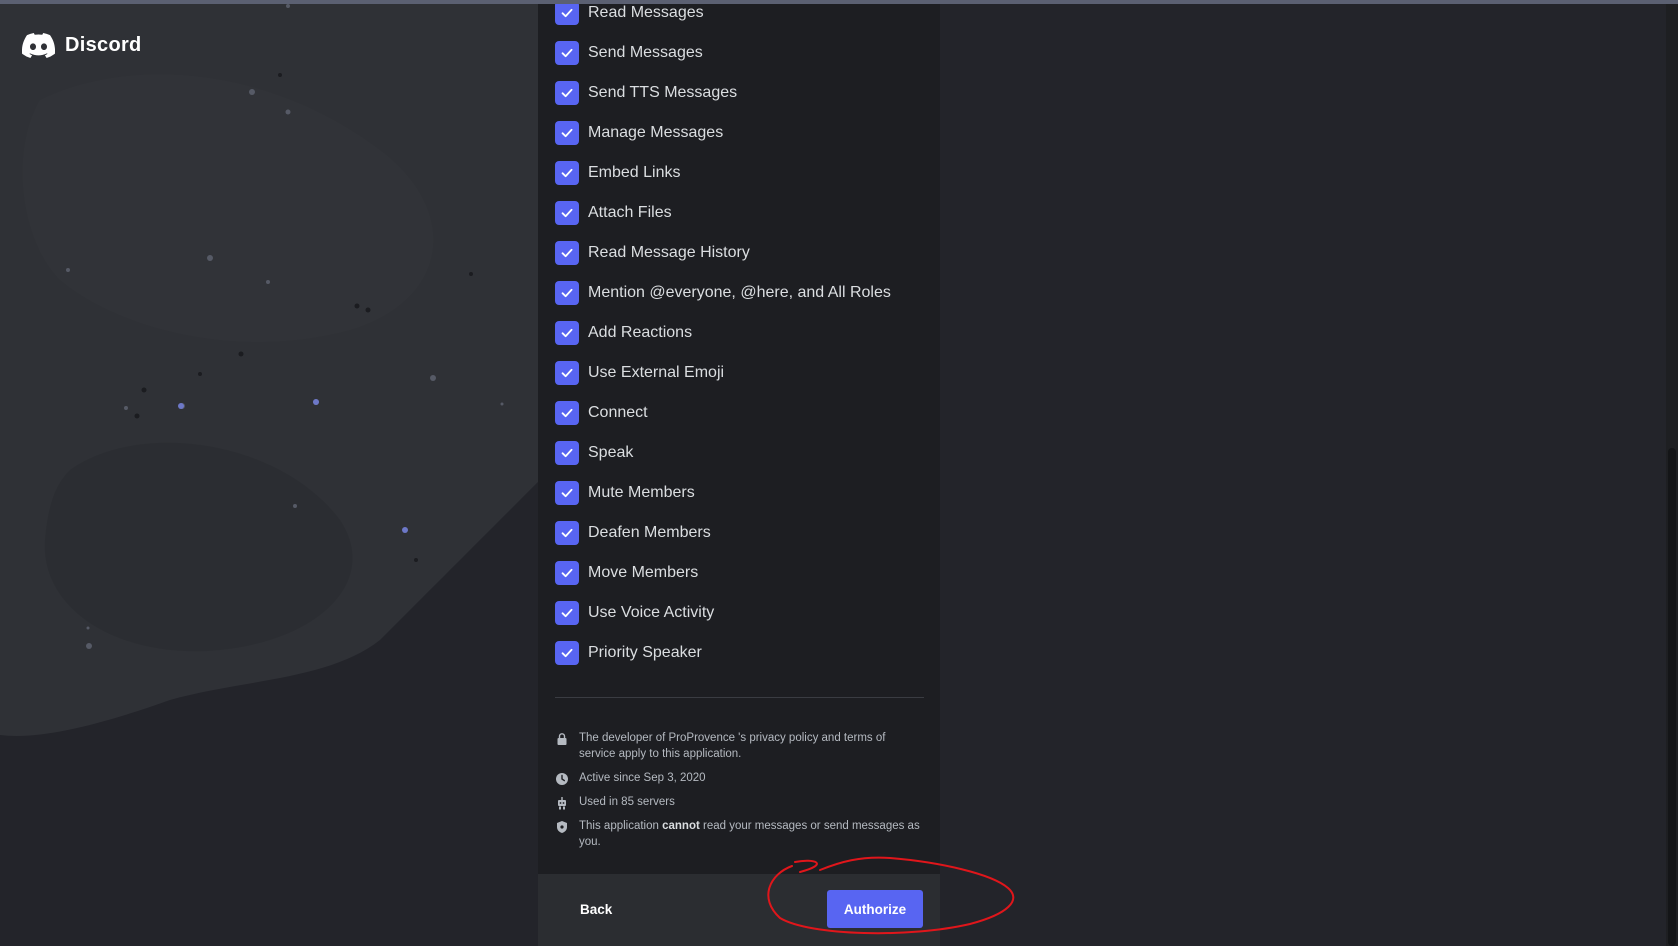  I want to click on permission-label: Use External Emoji, so click(656, 372).